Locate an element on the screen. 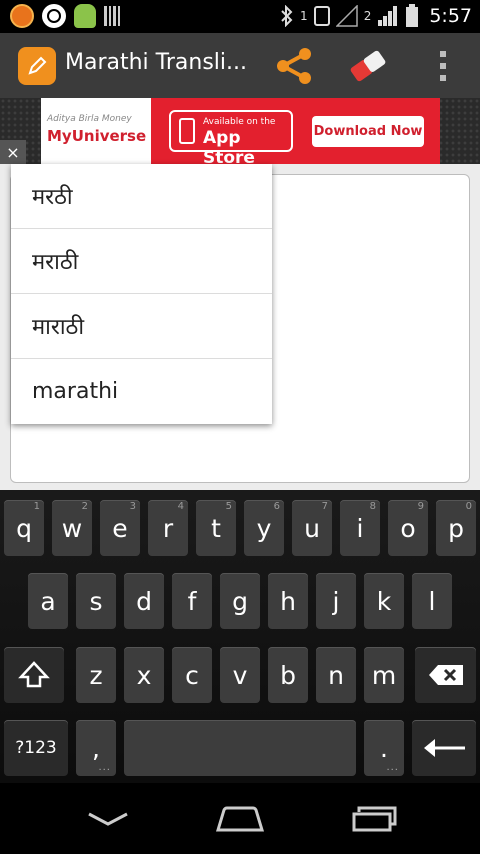  key-q: q1 is located at coordinates (24, 528).